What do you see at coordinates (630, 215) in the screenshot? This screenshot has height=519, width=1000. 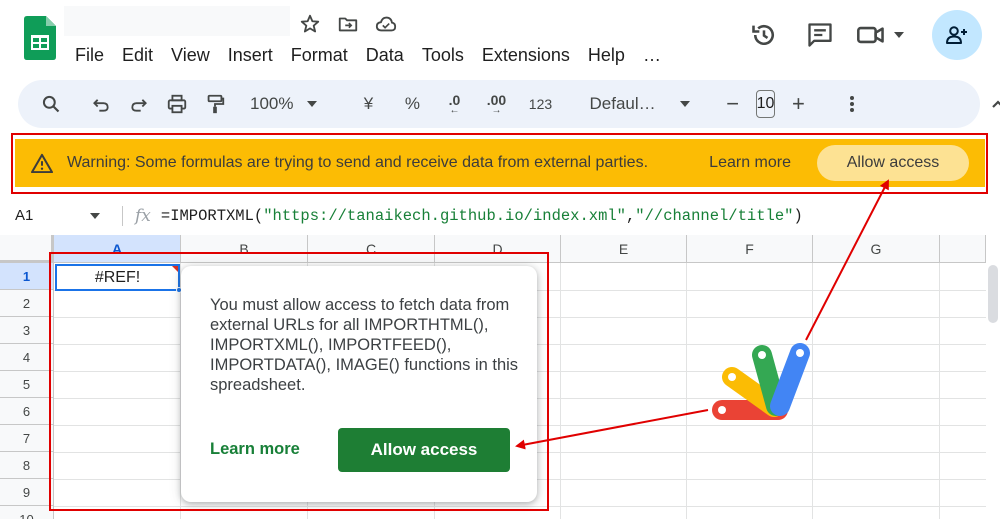 I see `formula-comma: ,` at bounding box center [630, 215].